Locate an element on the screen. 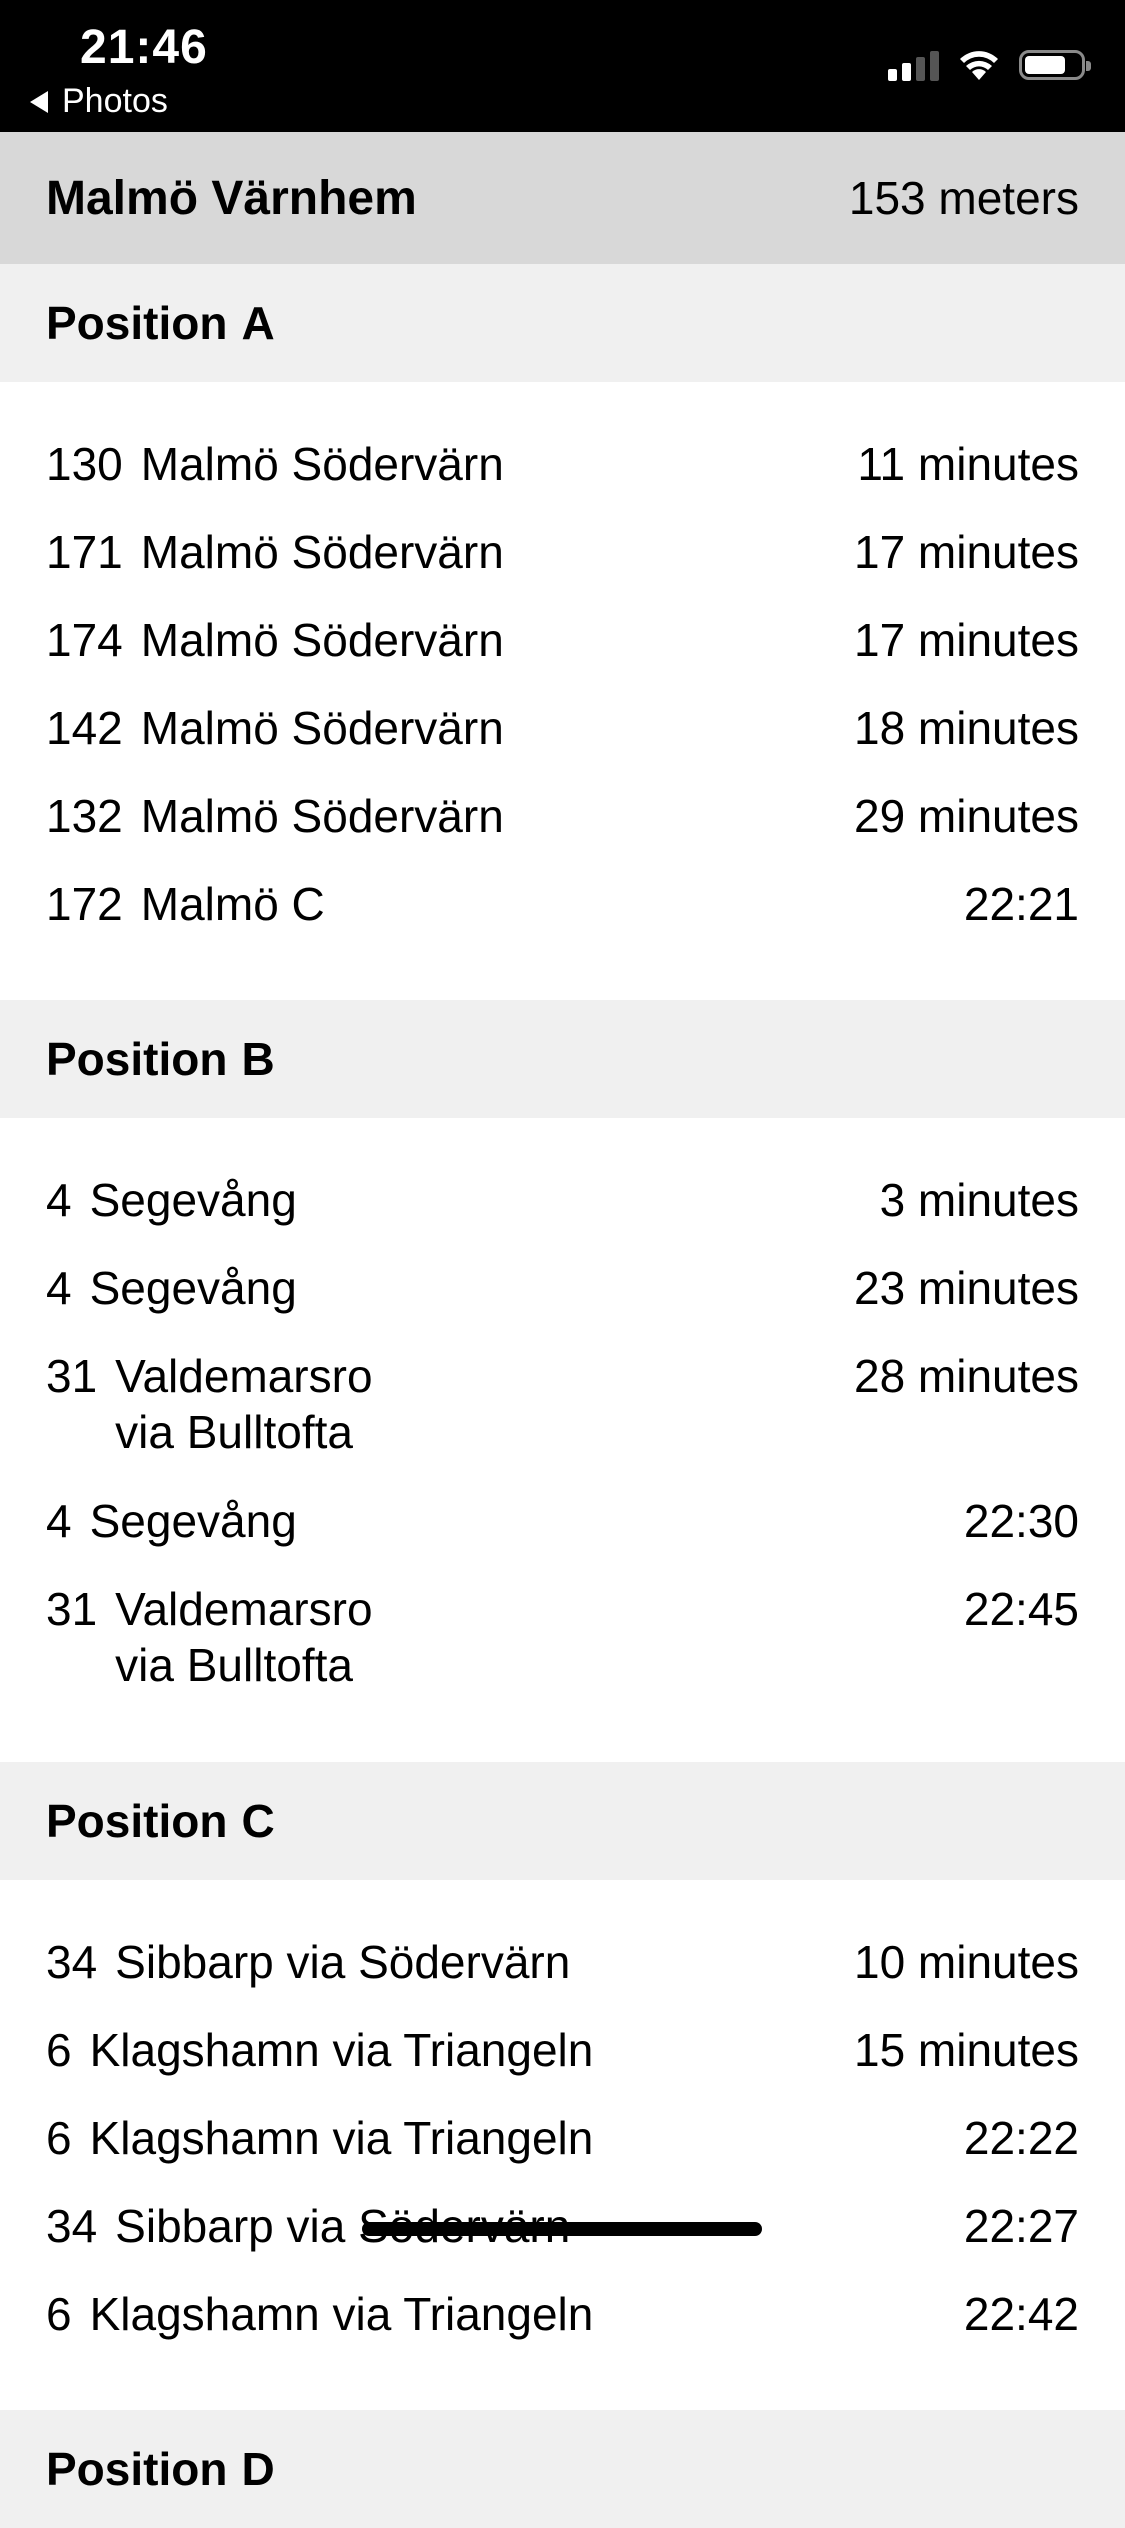  home-indicator is located at coordinates (562, 2229).